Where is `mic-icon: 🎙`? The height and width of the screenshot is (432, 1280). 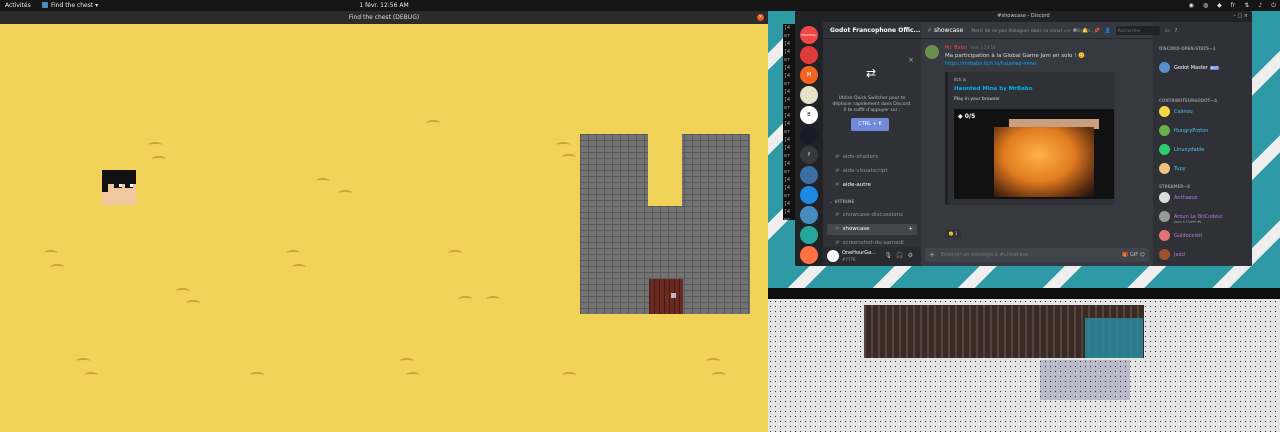
mic-icon: 🎙 is located at coordinates (891, 255).